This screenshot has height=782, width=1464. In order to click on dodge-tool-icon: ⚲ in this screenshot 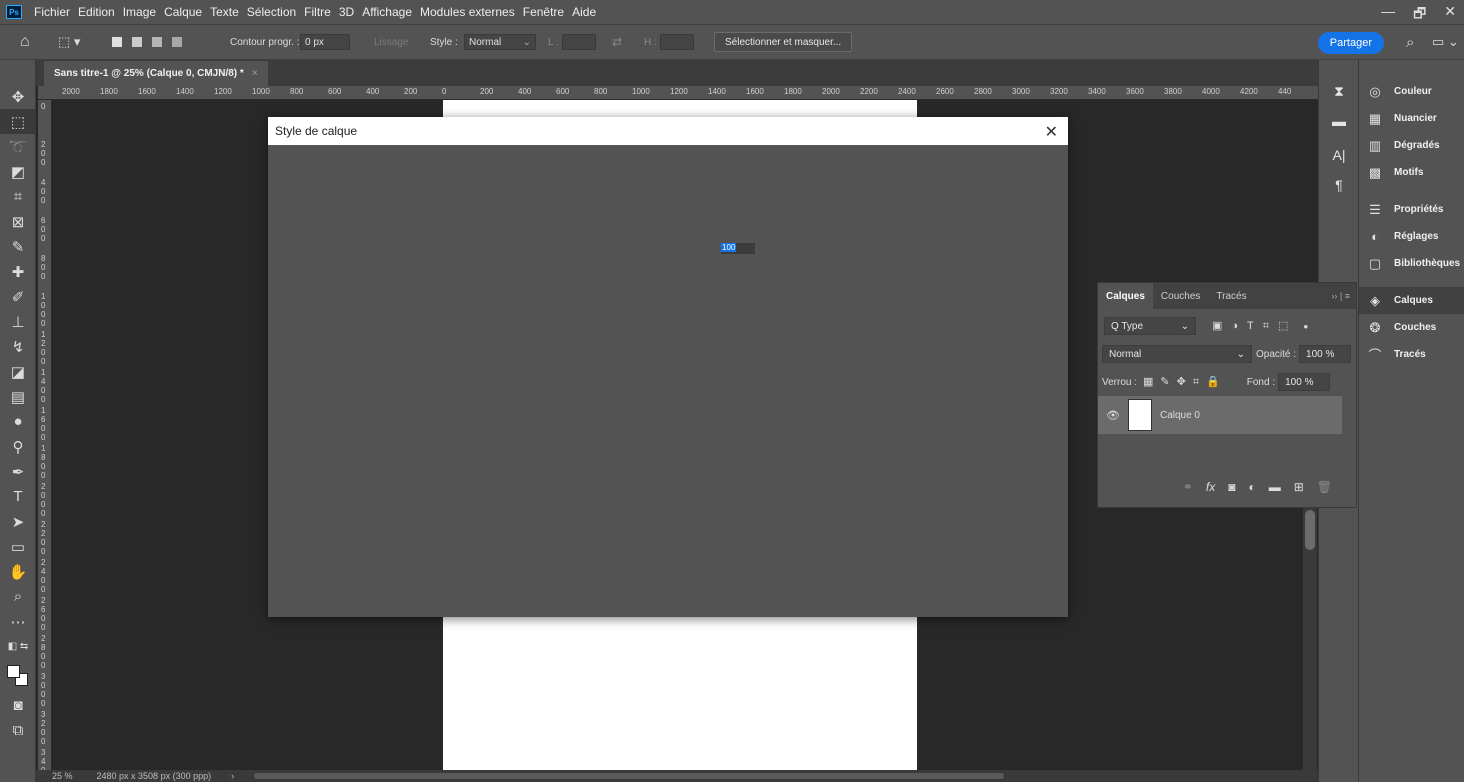, I will do `click(18, 446)`.